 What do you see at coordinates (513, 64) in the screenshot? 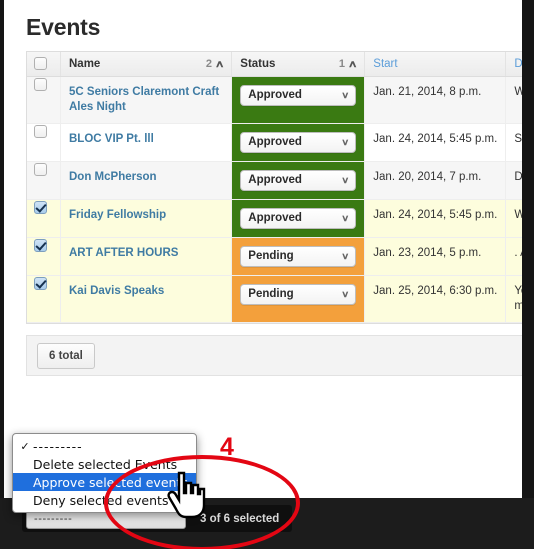
I see `column-header-description: Description` at bounding box center [513, 64].